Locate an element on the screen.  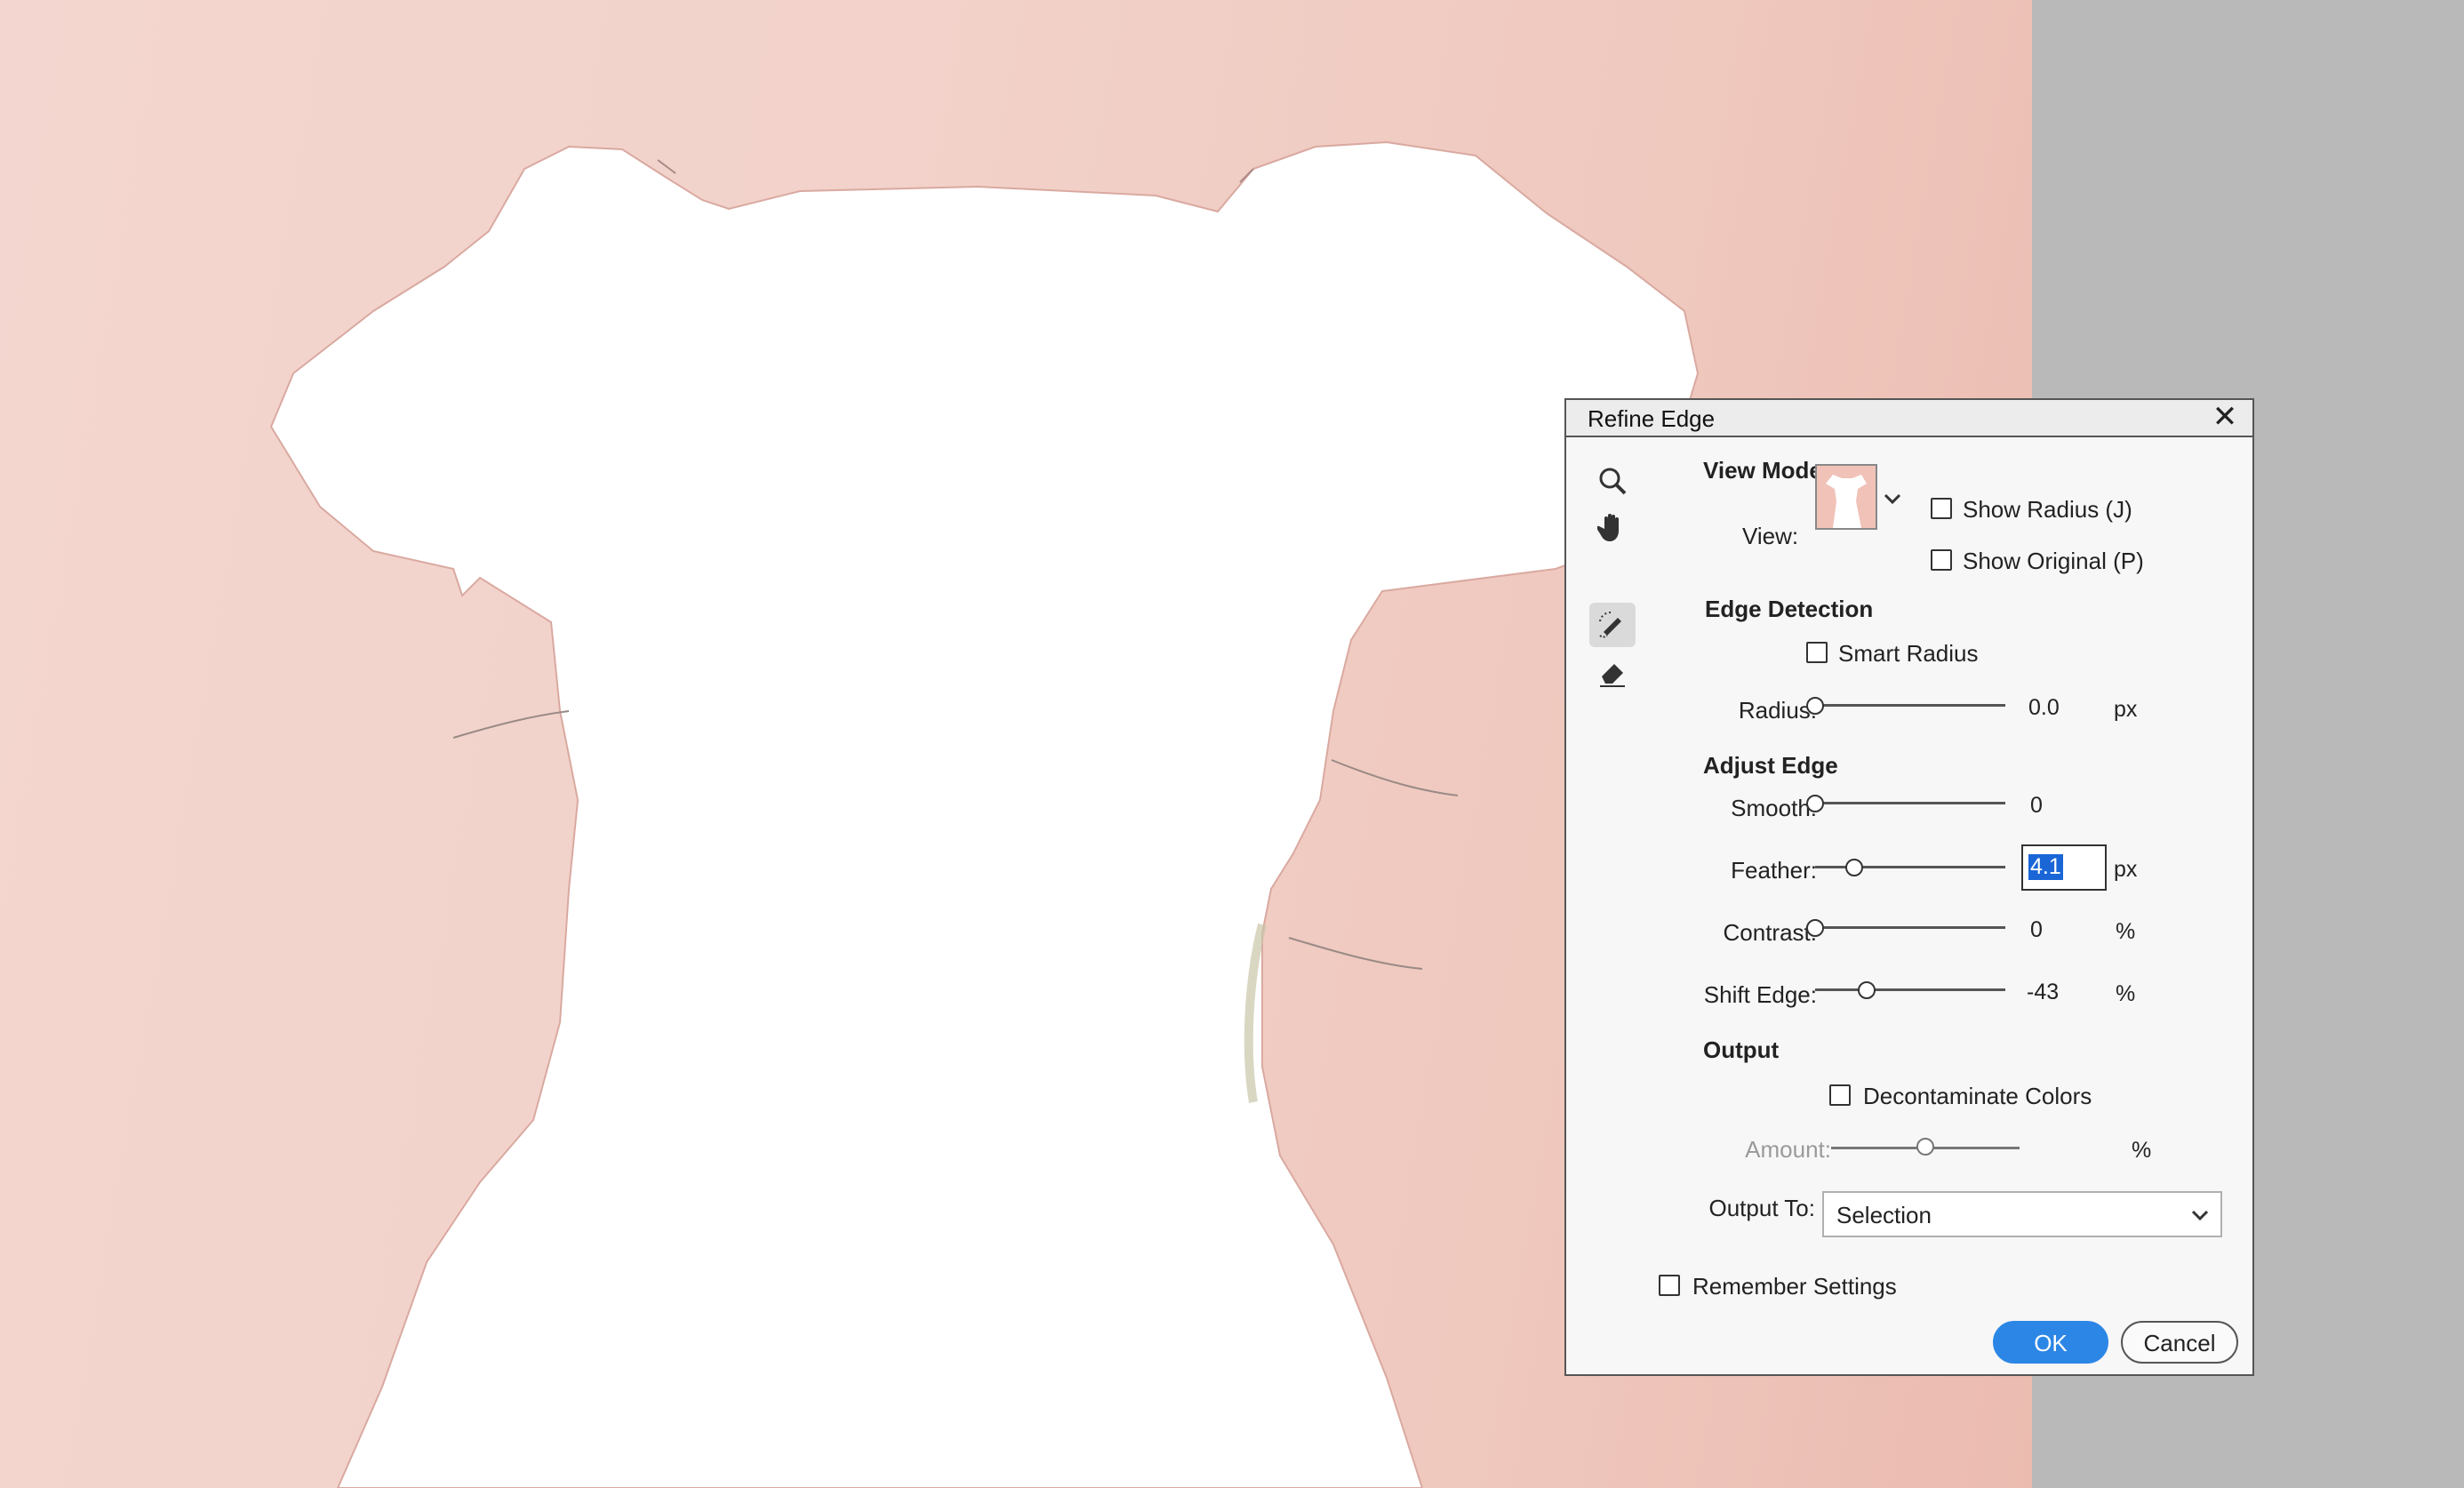
show-original-checkbox is located at coordinates (1941, 560).